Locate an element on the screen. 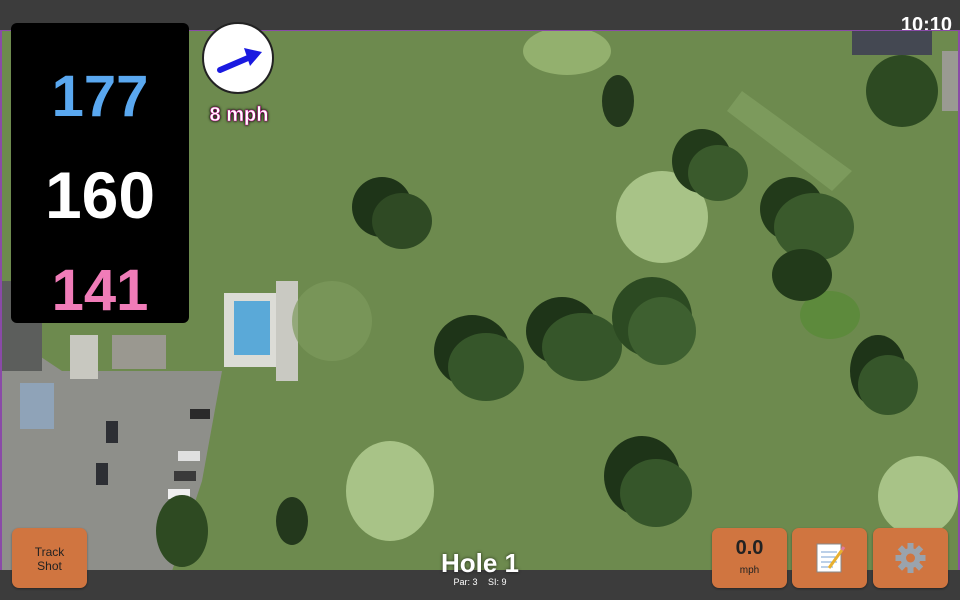 The width and height of the screenshot is (960, 600). hole-par: Par: 3 is located at coordinates (465, 582).